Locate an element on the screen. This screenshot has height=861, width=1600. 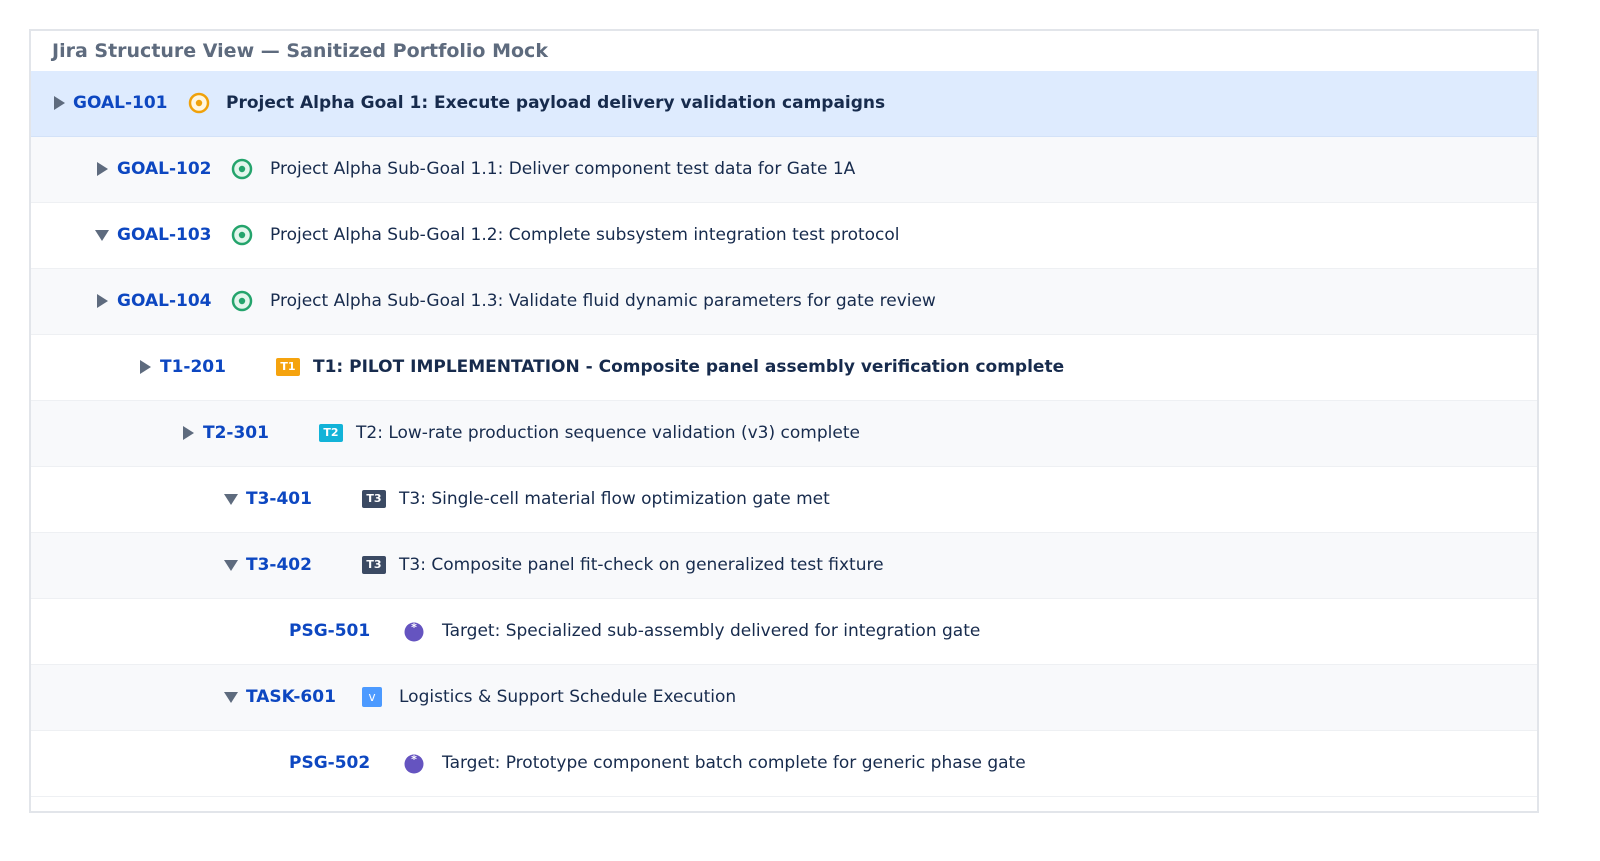
issue-key-link: GOAL-104 is located at coordinates (164, 301).